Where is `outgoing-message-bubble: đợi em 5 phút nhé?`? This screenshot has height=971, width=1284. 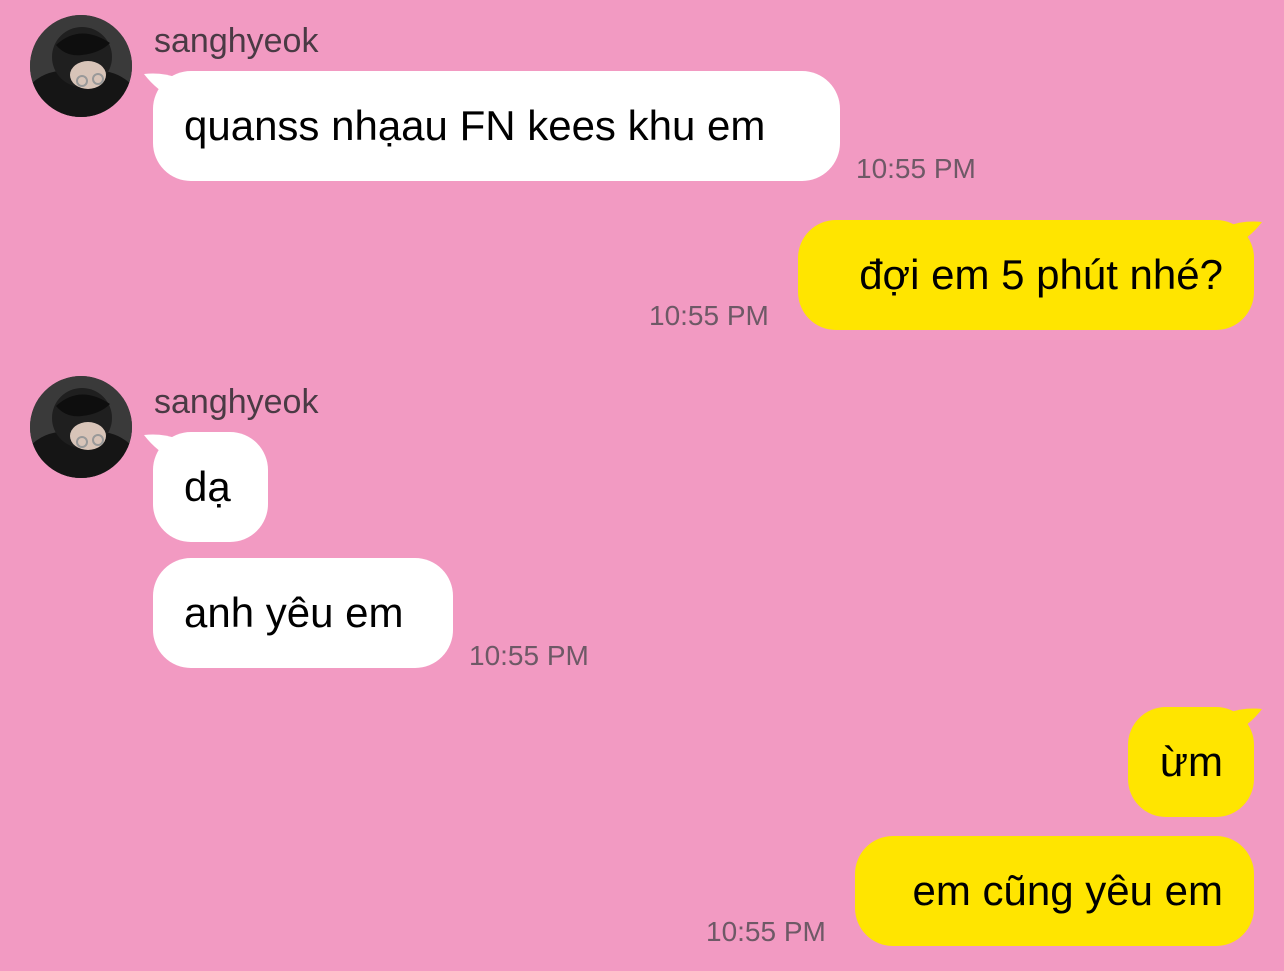
outgoing-message-bubble: đợi em 5 phút nhé? is located at coordinates (1026, 275).